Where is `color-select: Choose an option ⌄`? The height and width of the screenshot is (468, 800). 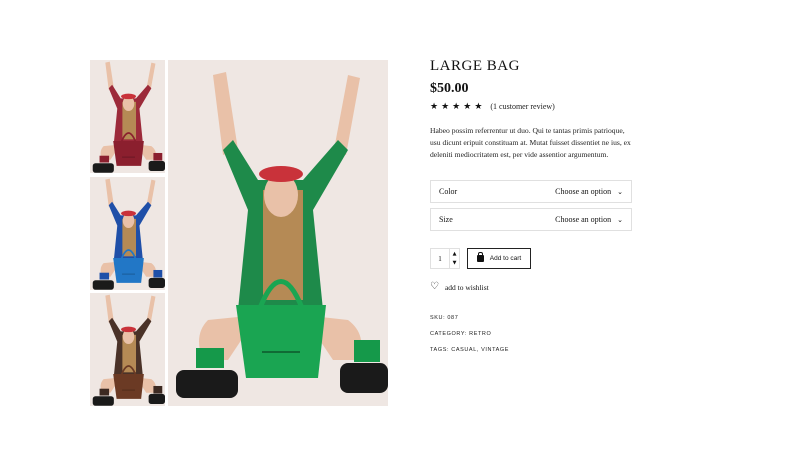
color-select: Choose an option ⌄ is located at coordinates (589, 191).